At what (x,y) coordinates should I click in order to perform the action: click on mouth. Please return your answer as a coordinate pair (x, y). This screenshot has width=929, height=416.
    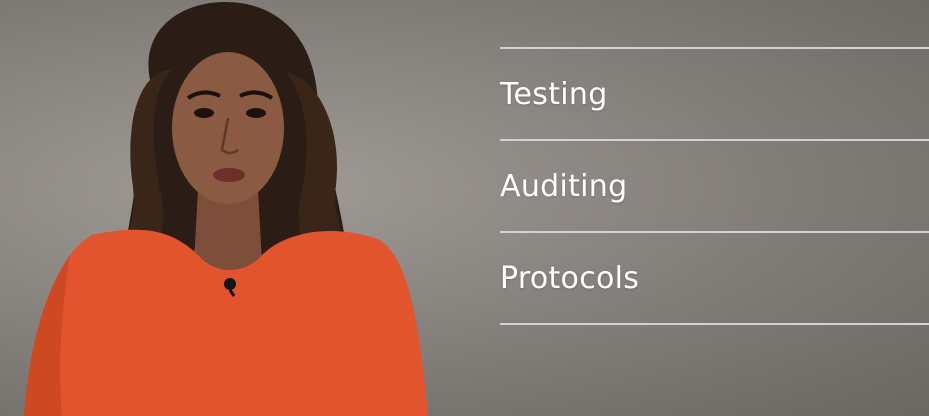
    Looking at the image, I should click on (229, 175).